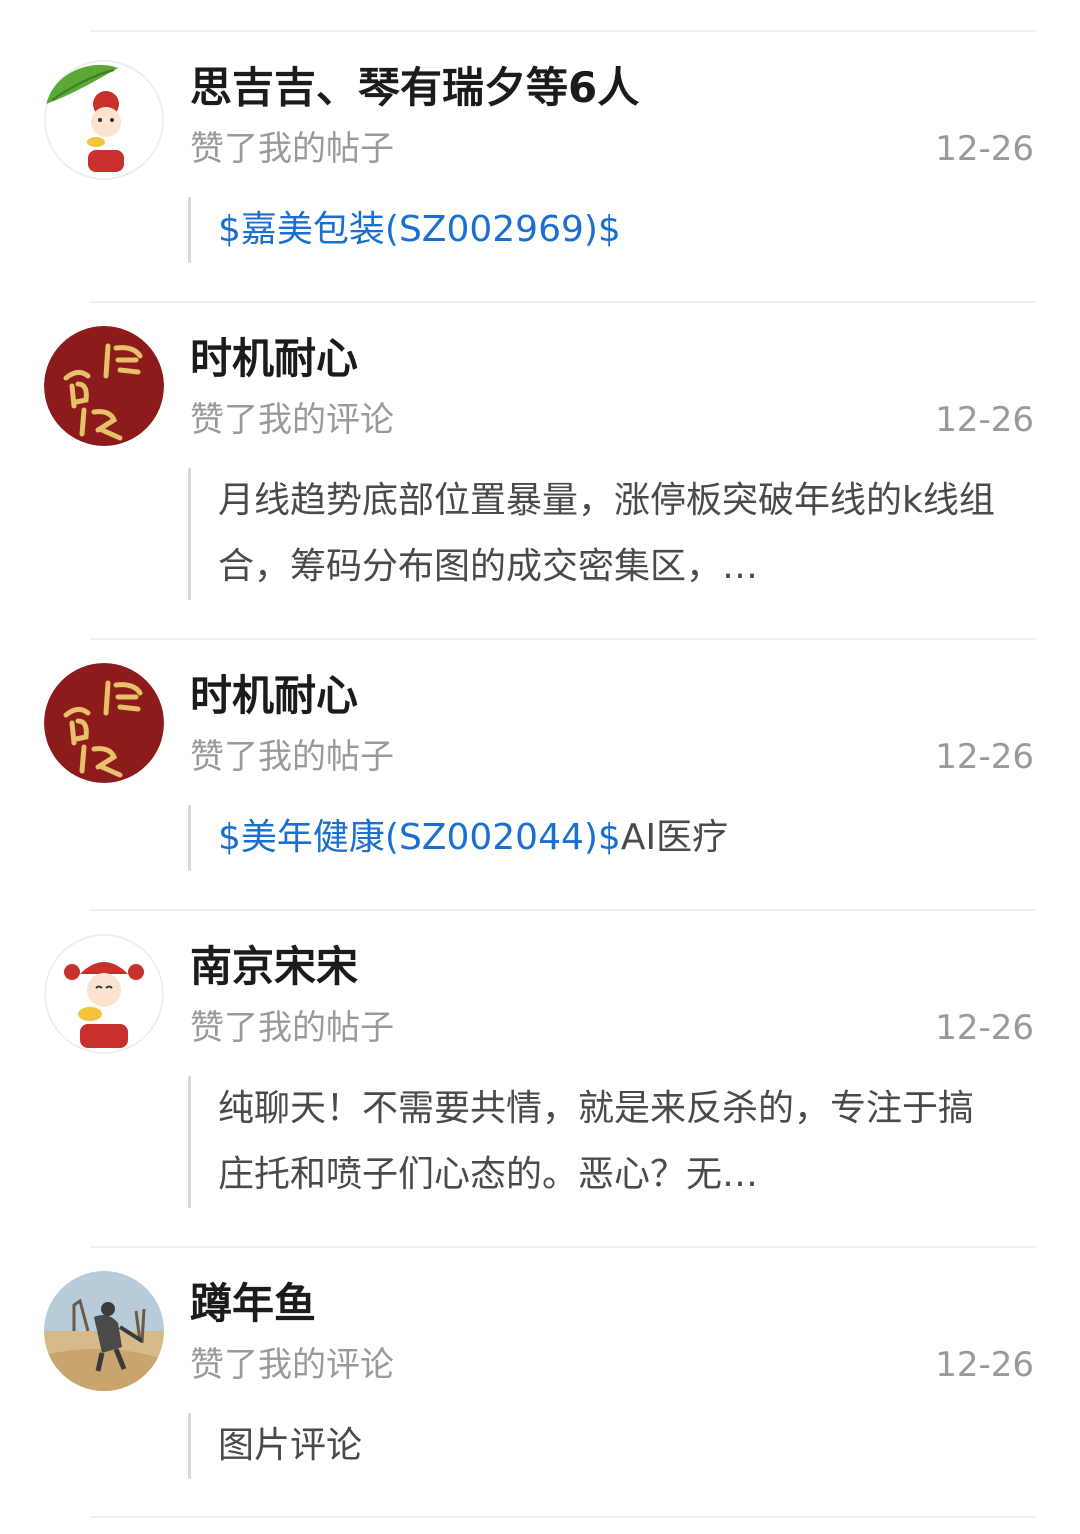  What do you see at coordinates (594, 1446) in the screenshot?
I see `comment-quote: 图片评论` at bounding box center [594, 1446].